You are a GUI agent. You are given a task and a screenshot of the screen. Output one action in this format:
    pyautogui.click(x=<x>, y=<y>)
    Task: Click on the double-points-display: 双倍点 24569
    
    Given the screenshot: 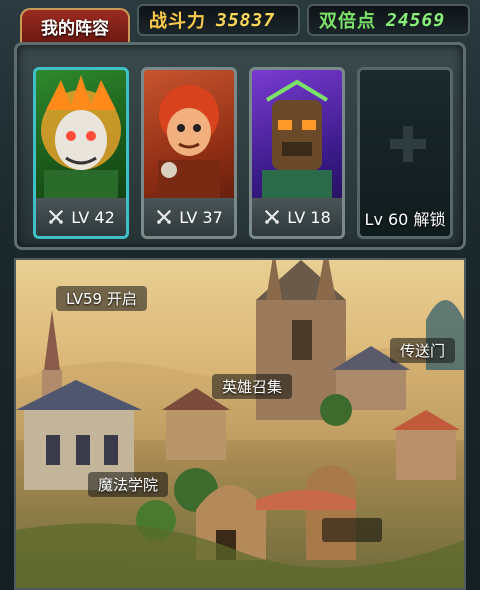 What is the action you would take?
    pyautogui.click(x=388, y=20)
    